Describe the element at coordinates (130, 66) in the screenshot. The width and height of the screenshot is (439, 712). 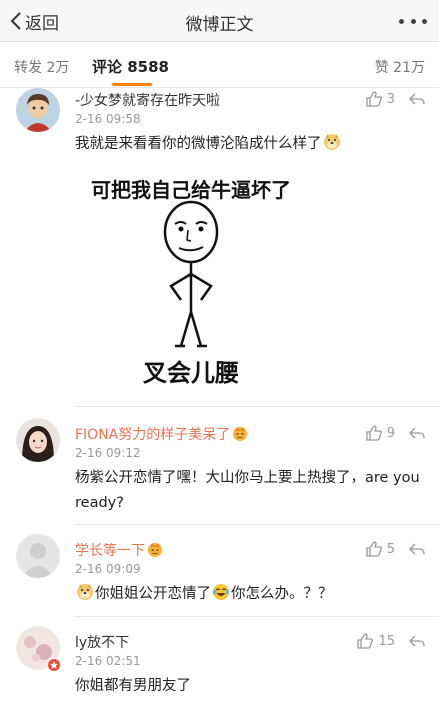
I see `tab-comments: 评论 8588` at that location.